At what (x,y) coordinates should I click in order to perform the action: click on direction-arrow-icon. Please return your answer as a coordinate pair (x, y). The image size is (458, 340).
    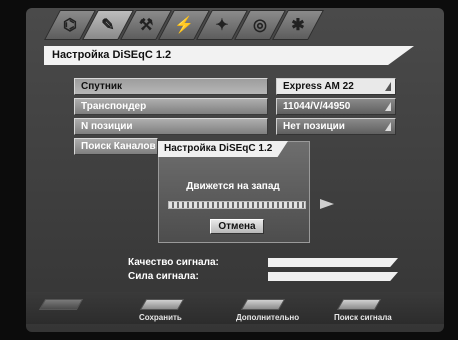
    Looking at the image, I should click on (327, 204).